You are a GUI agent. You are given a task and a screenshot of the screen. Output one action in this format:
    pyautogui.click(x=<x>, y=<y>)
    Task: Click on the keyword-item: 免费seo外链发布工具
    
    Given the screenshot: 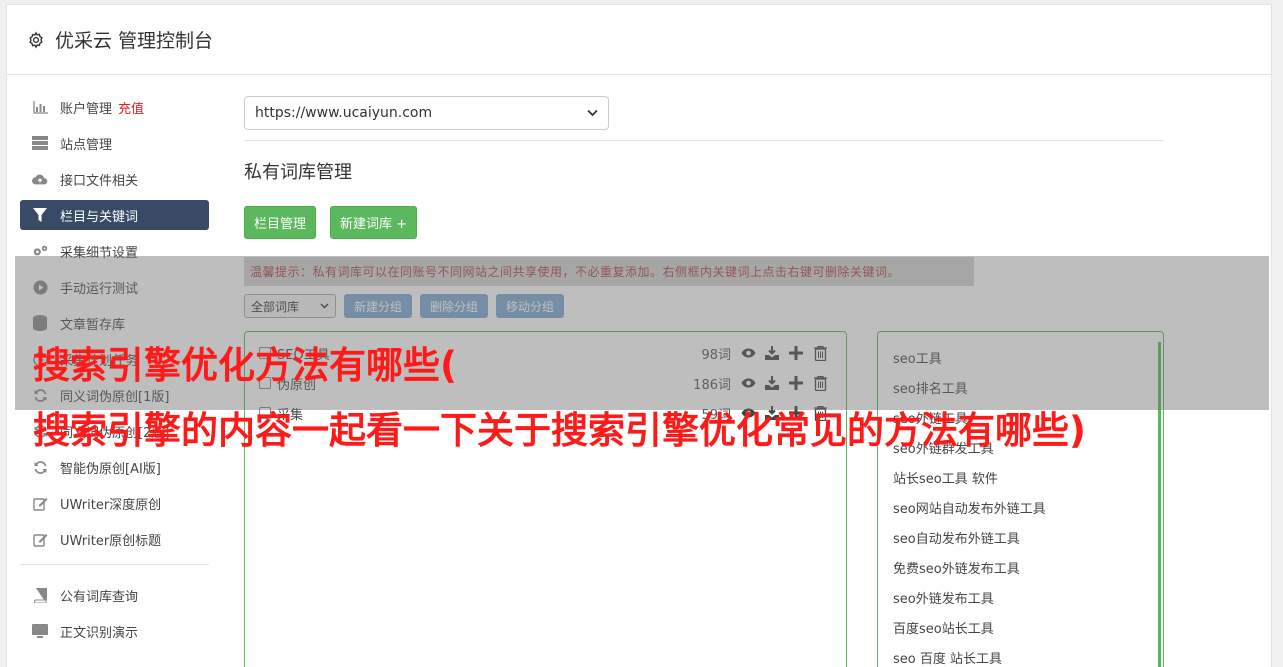 What is the action you would take?
    pyautogui.click(x=1020, y=567)
    